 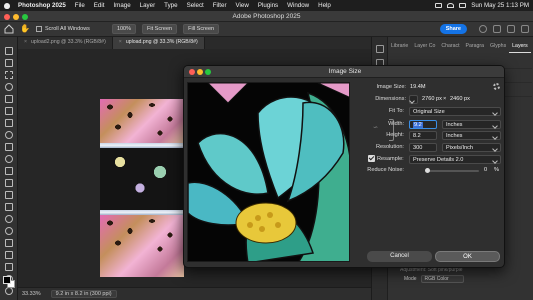 I want to click on menu-bar-status: Sun May 25 1:13 PM, so click(x=482, y=5).